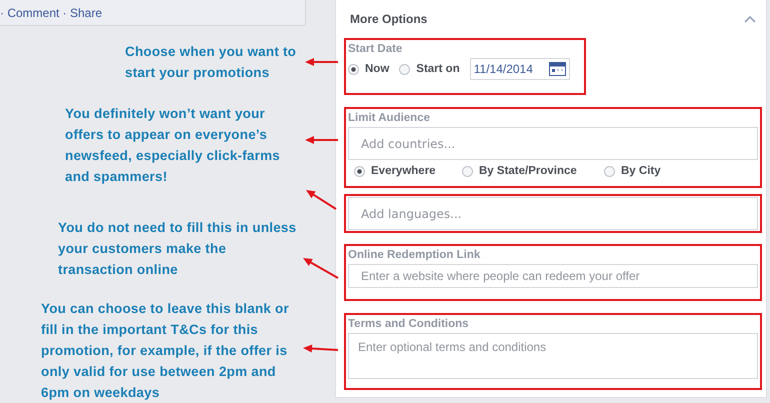  I want to click on radio-option: By City, so click(632, 171).